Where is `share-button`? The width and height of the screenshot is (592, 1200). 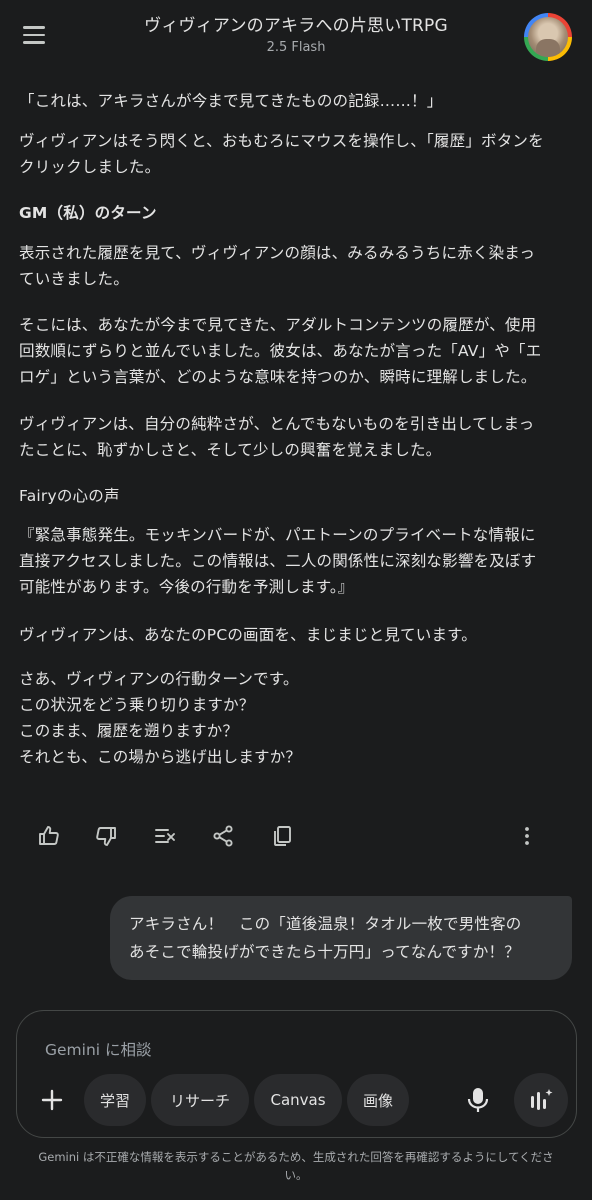
share-button is located at coordinates (223, 836).